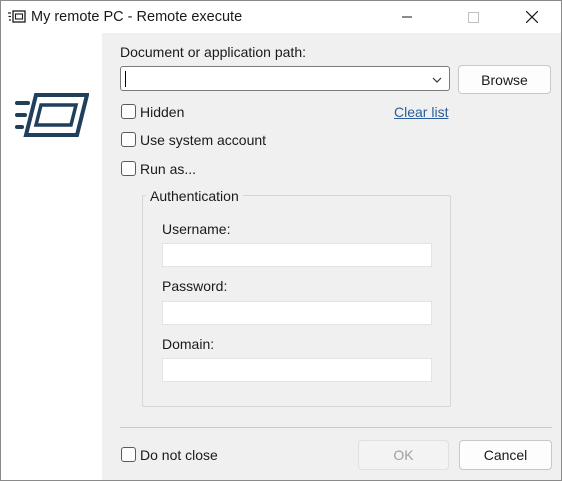 Image resolution: width=562 pixels, height=481 pixels. What do you see at coordinates (128, 139) in the screenshot?
I see `use-system-account-checkbox` at bounding box center [128, 139].